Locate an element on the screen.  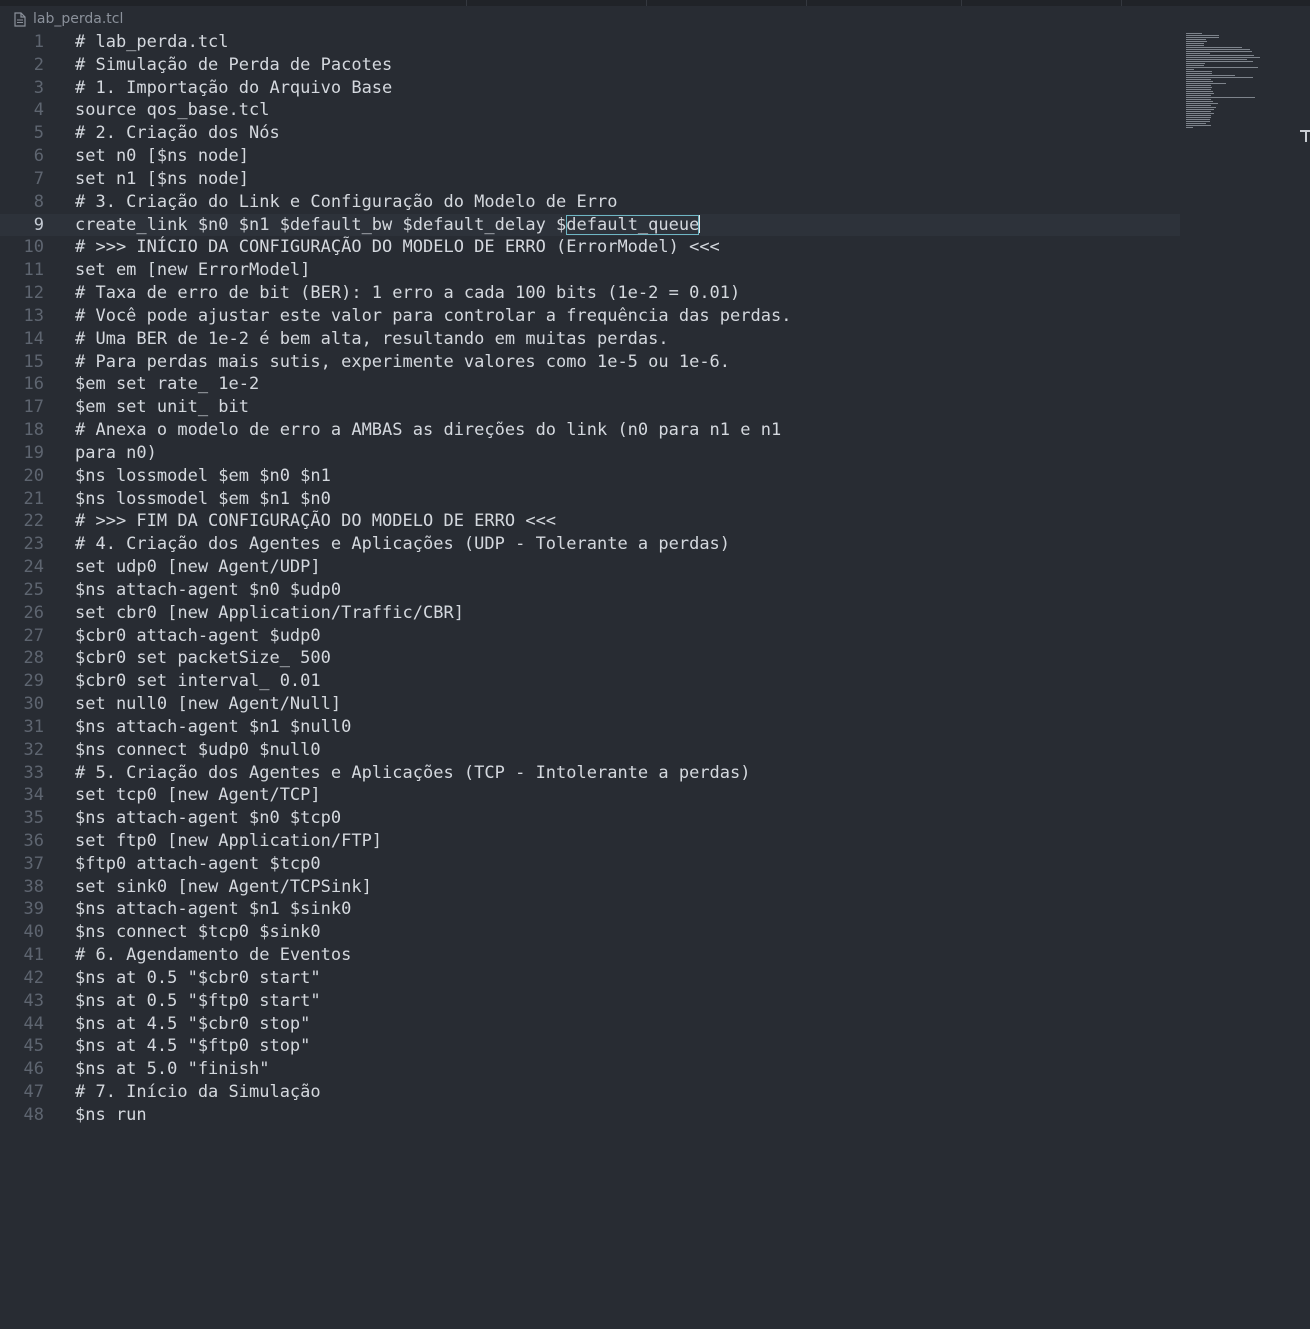
code-line: 6 set n0 [$ns node] is located at coordinates (590, 156).